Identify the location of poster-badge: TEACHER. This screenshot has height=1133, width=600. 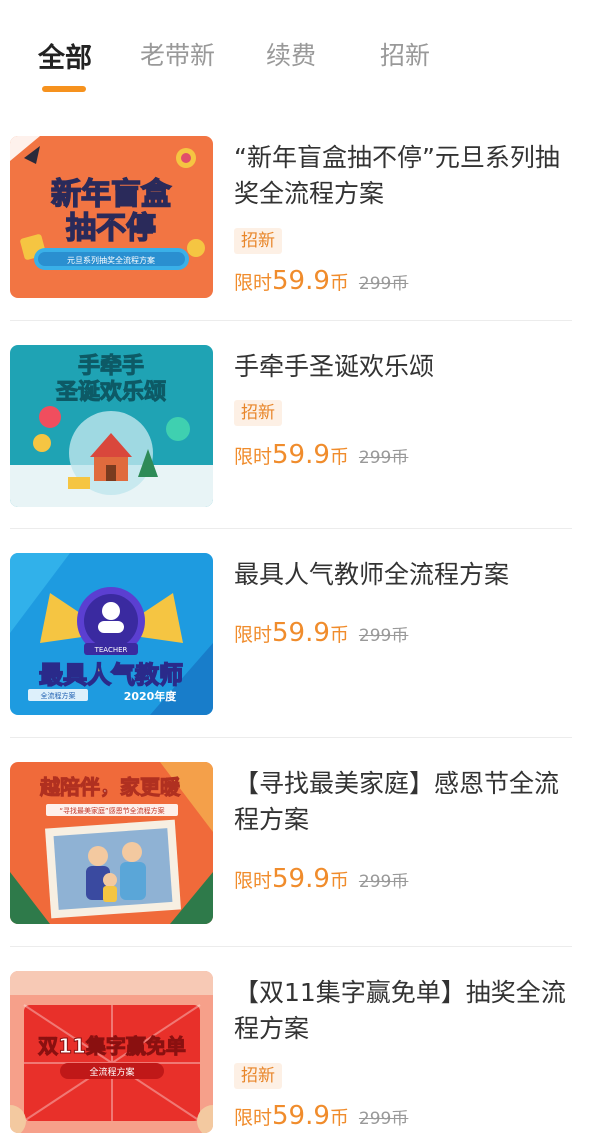
(111, 650).